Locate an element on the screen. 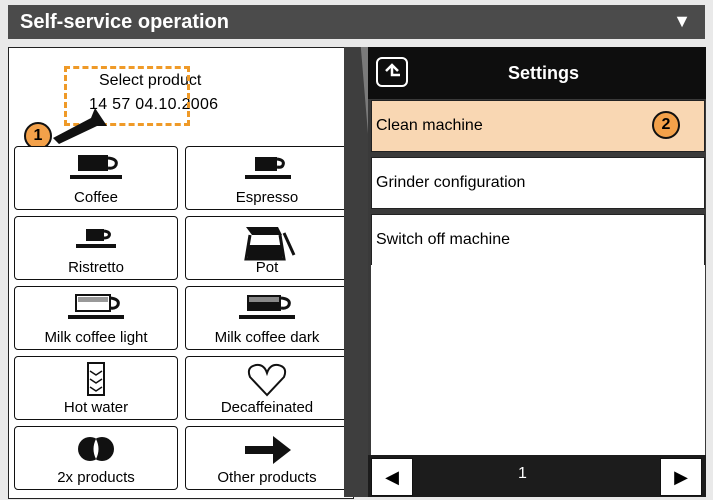 This screenshot has height=500, width=713. product-milk-coffee-light-button: Milk coffee light is located at coordinates (96, 318).